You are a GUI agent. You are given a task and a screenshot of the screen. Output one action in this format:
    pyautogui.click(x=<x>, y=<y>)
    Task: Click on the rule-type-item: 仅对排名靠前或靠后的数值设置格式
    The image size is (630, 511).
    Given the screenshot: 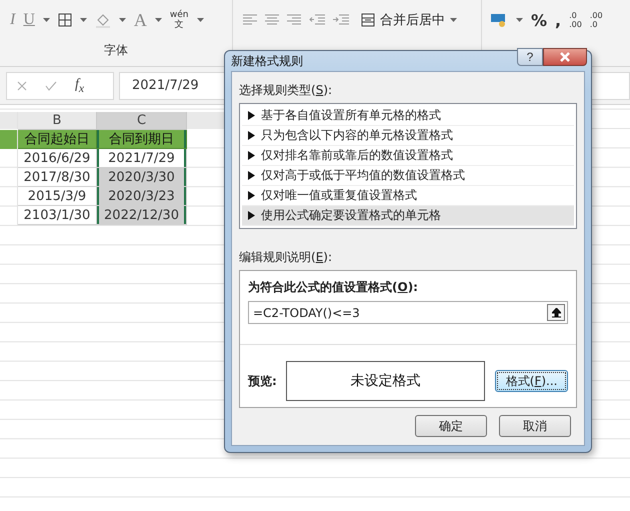 What is the action you would take?
    pyautogui.click(x=408, y=156)
    